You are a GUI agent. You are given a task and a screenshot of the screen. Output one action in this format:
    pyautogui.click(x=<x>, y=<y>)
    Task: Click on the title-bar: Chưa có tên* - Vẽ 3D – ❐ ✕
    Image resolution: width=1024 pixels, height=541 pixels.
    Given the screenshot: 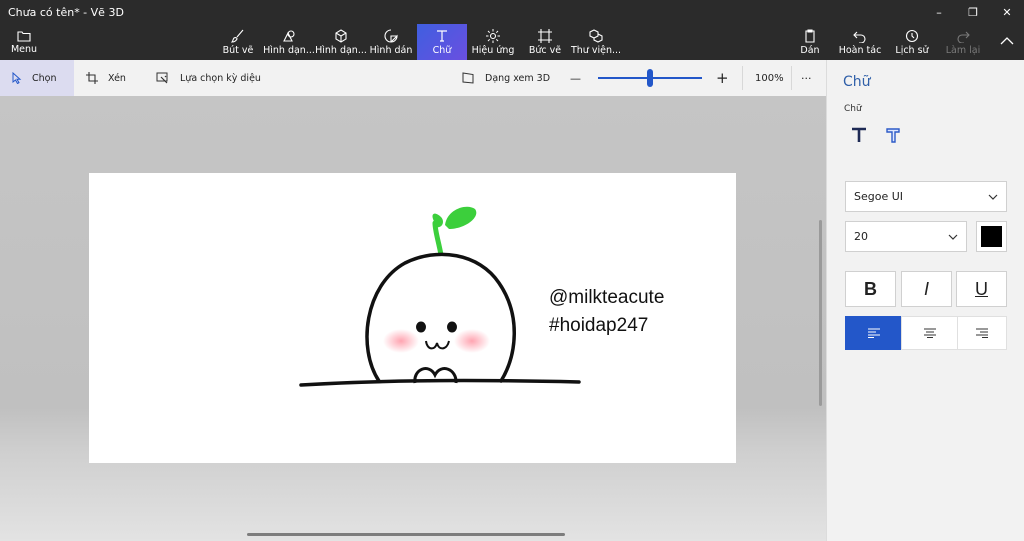 What is the action you would take?
    pyautogui.click(x=512, y=12)
    